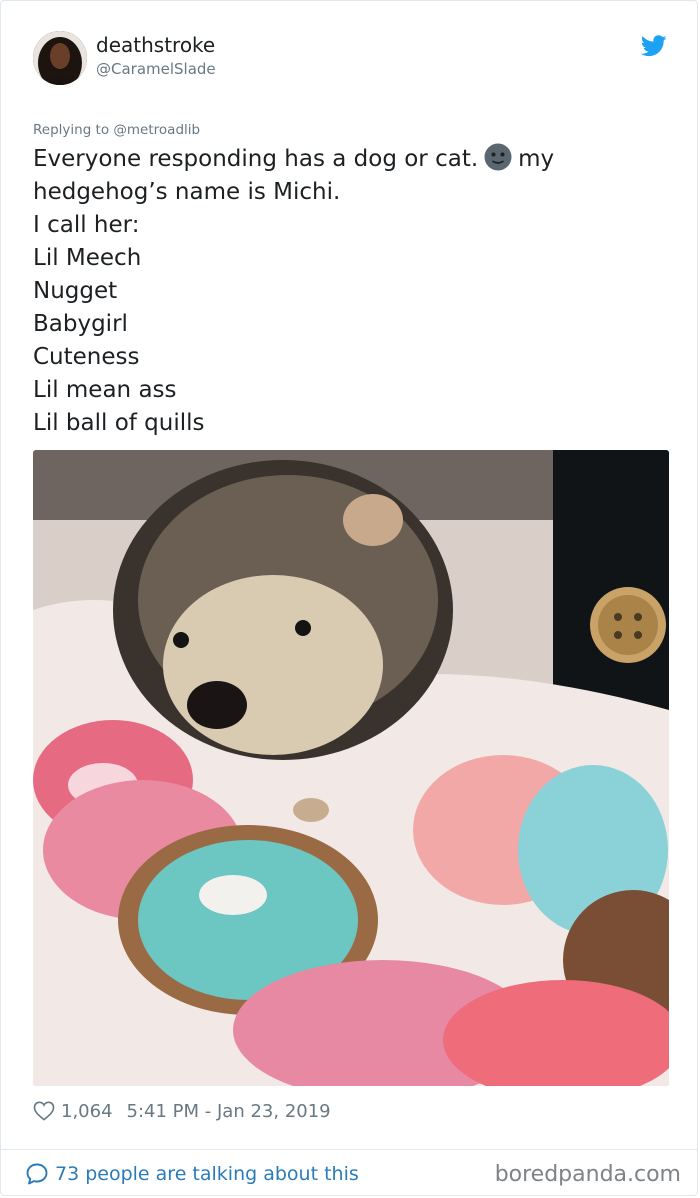  Describe the element at coordinates (44, 1111) in the screenshot. I see `heart-outline-icon` at that location.